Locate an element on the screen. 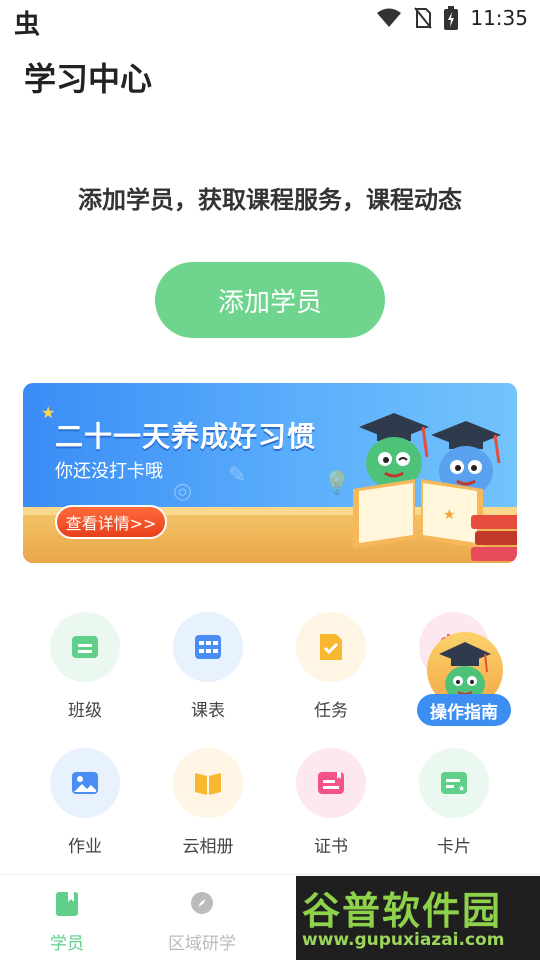  no-sim-icon is located at coordinates (423, 18).